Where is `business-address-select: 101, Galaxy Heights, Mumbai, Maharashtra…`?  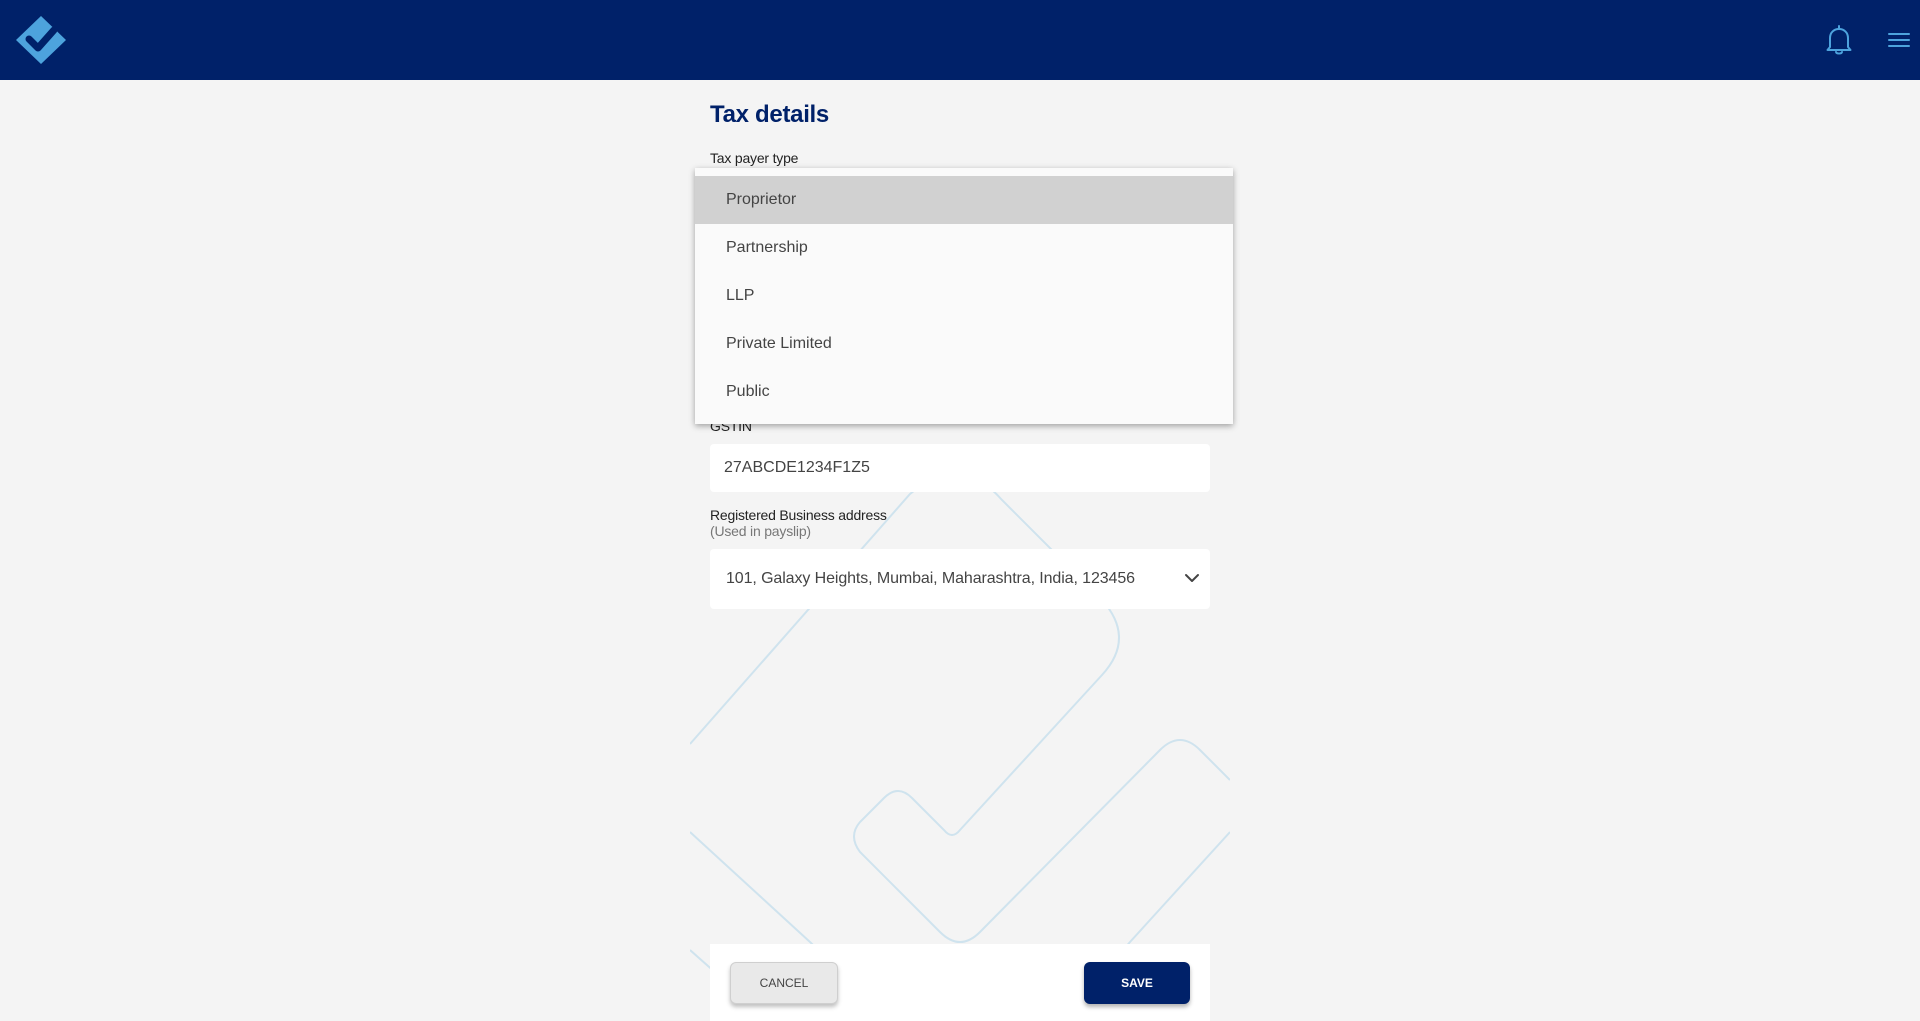 business-address-select: 101, Galaxy Heights, Mumbai, Maharashtra… is located at coordinates (960, 579).